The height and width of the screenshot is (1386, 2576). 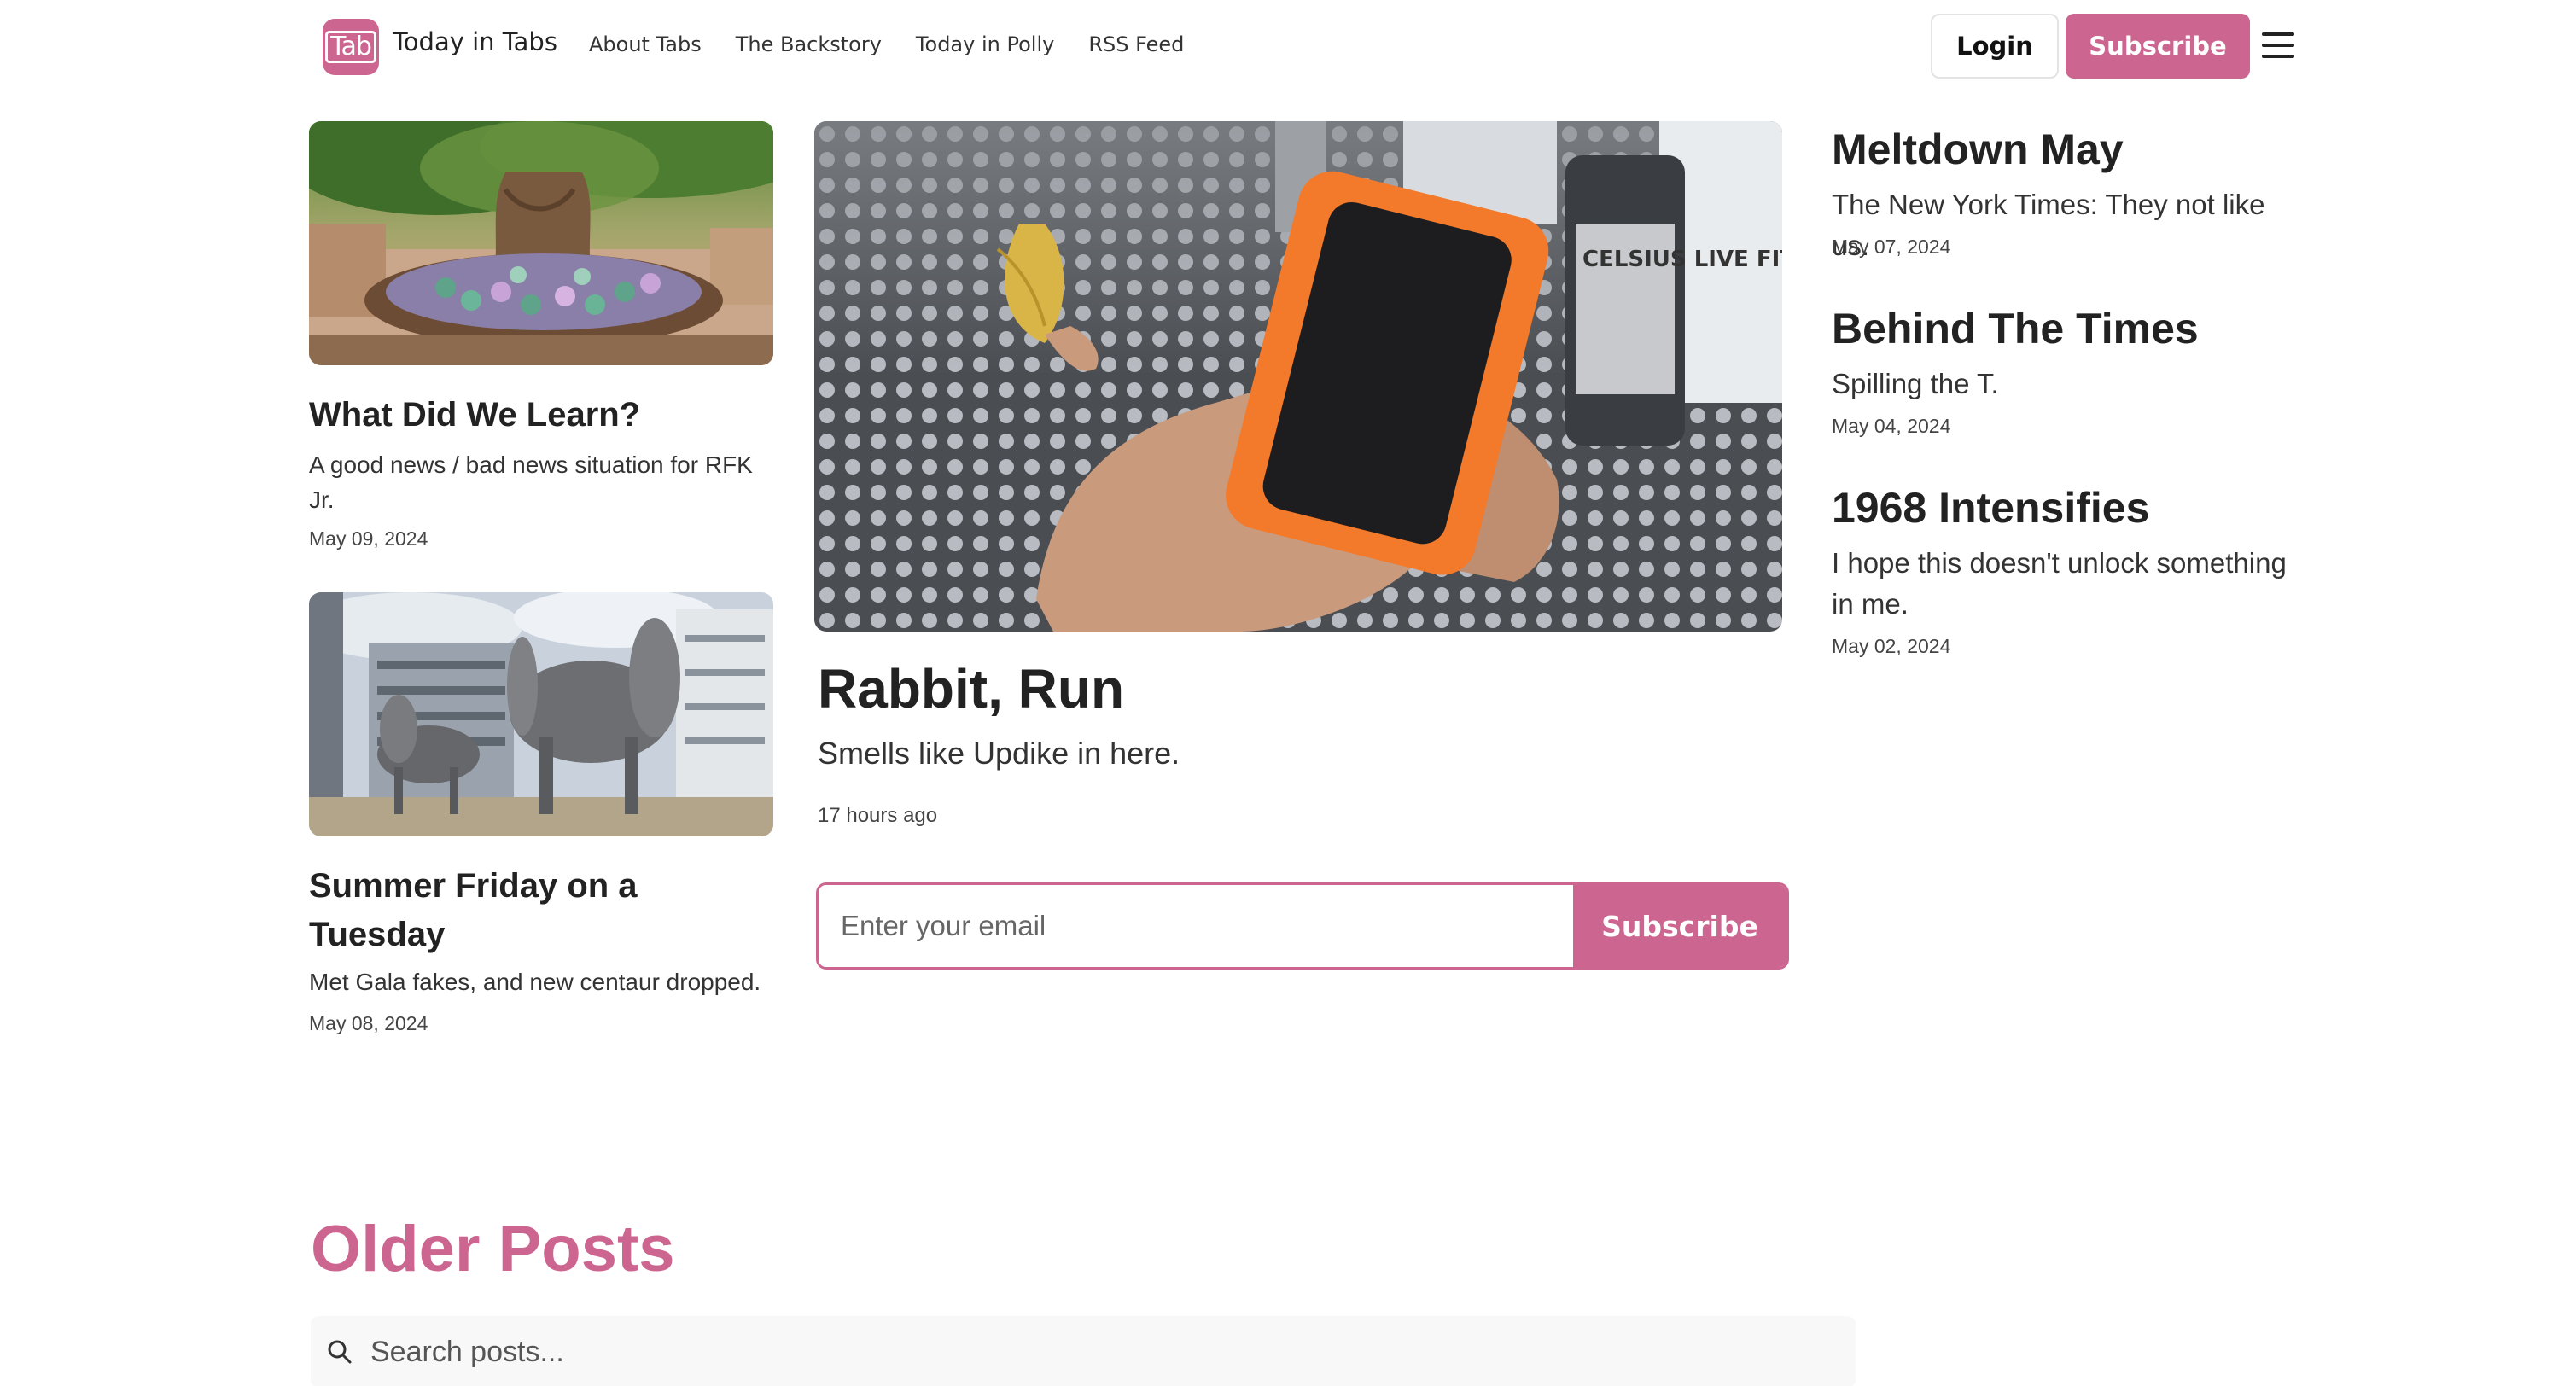 What do you see at coordinates (1891, 247) in the screenshot?
I see `side-post-date: May 07, 2024` at bounding box center [1891, 247].